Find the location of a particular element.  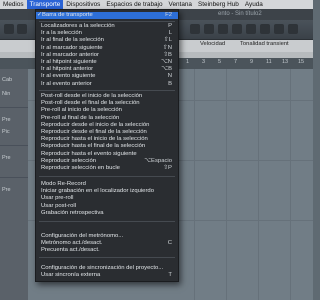

menu-item: Localizadores a la selección P is located at coordinates (107, 26).